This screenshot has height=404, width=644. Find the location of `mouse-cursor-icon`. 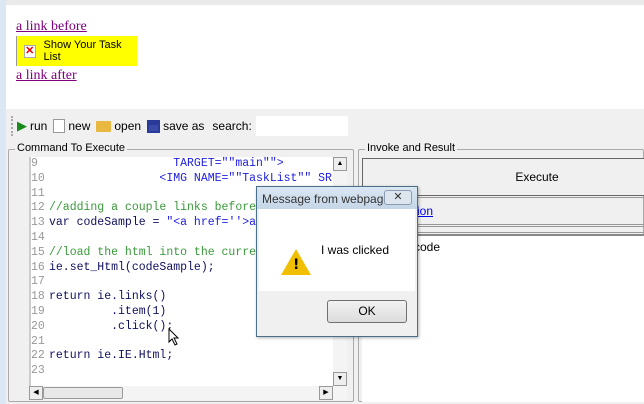

mouse-cursor-icon is located at coordinates (174, 337).